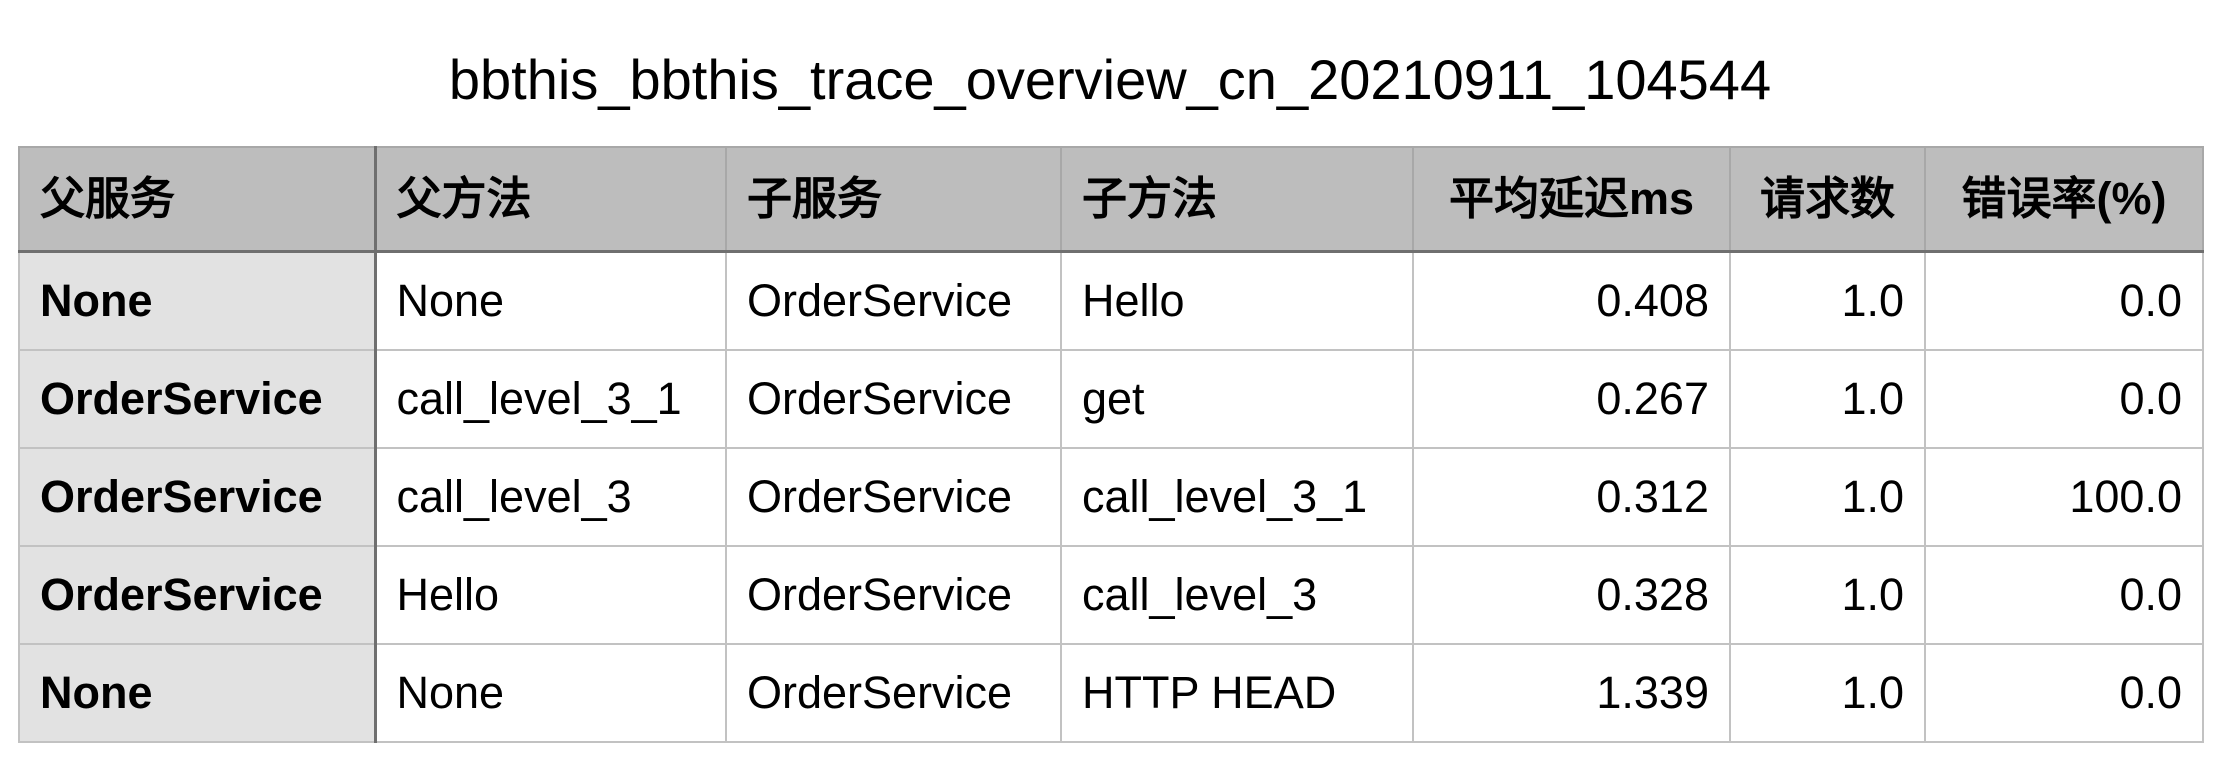  What do you see at coordinates (2064, 199) in the screenshot?
I see `column-header-error-rate: 错误率(%)` at bounding box center [2064, 199].